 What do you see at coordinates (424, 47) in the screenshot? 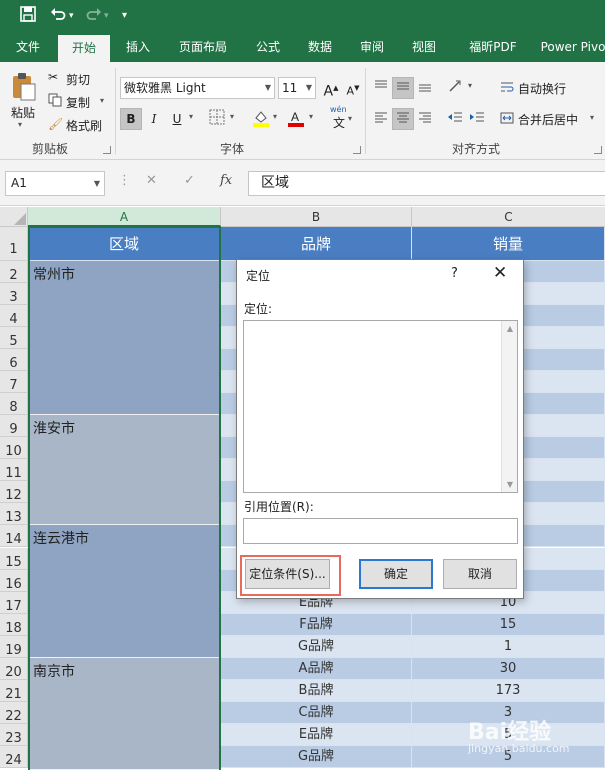
I see `tab-view: 视图` at bounding box center [424, 47].